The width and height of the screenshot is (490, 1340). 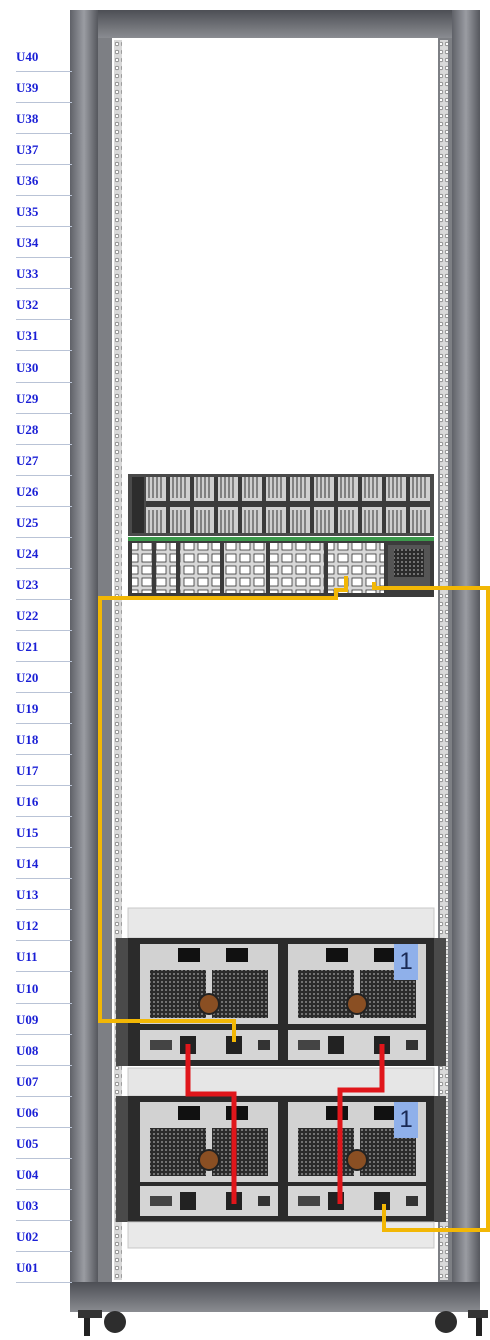 I want to click on unit-label-u20: U20, so click(x=44, y=677).